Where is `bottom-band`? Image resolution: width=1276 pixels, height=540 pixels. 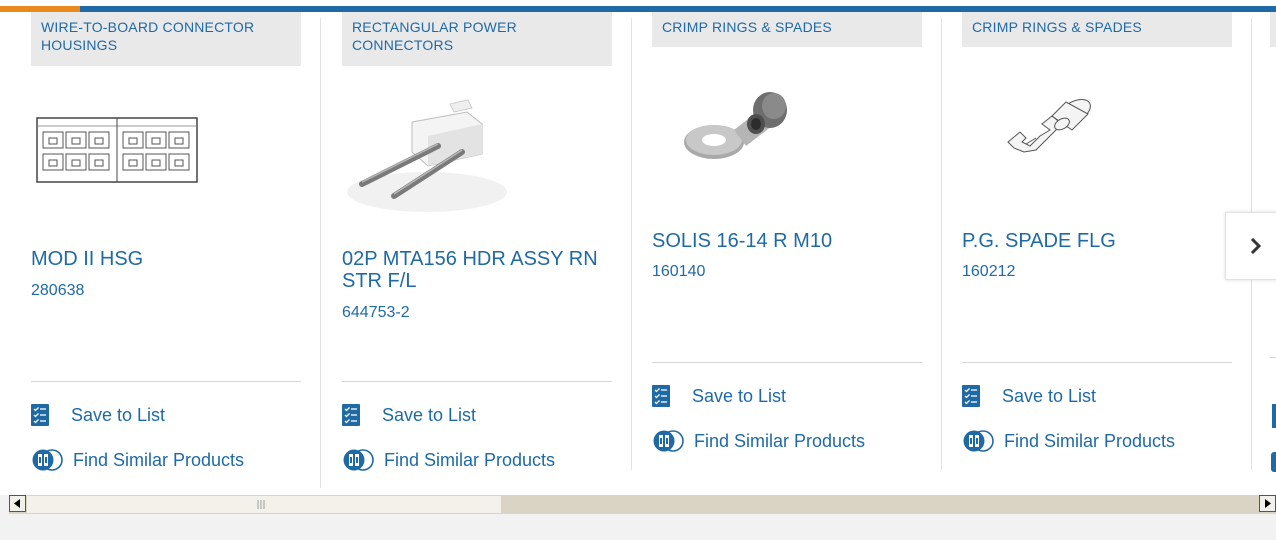
bottom-band is located at coordinates (638, 527).